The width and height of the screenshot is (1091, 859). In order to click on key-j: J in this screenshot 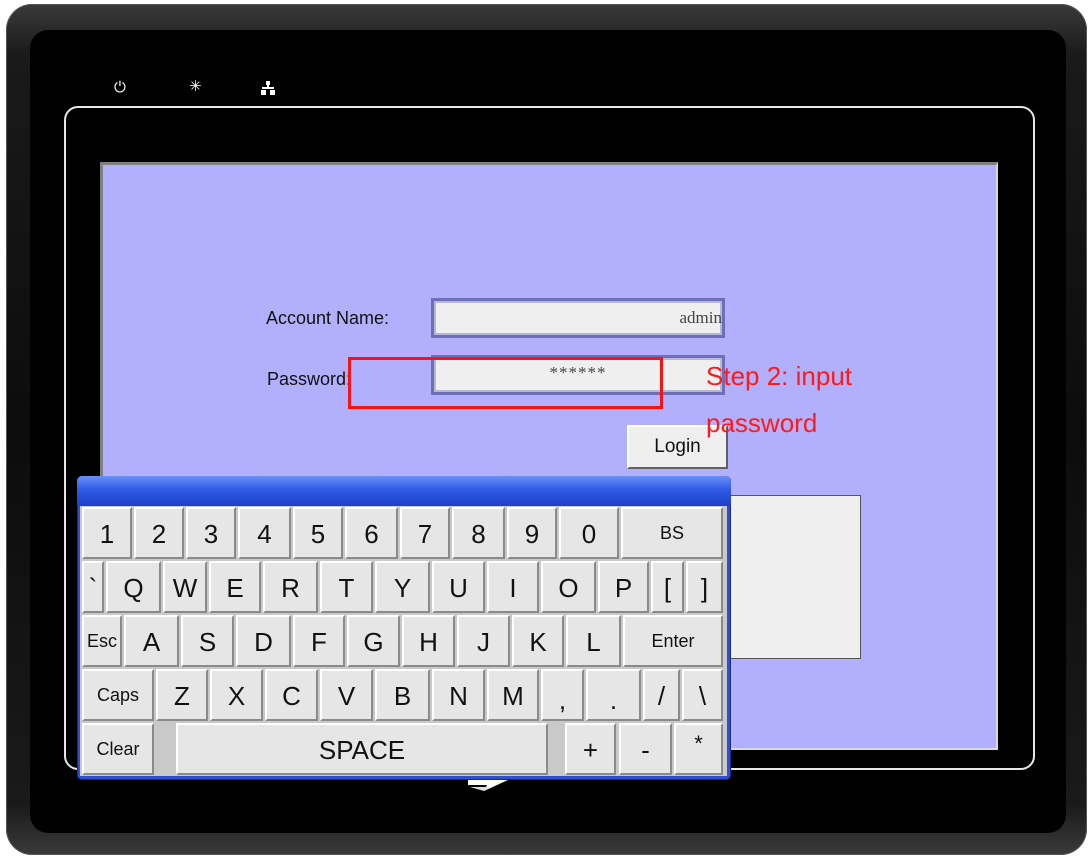, I will do `click(483, 641)`.